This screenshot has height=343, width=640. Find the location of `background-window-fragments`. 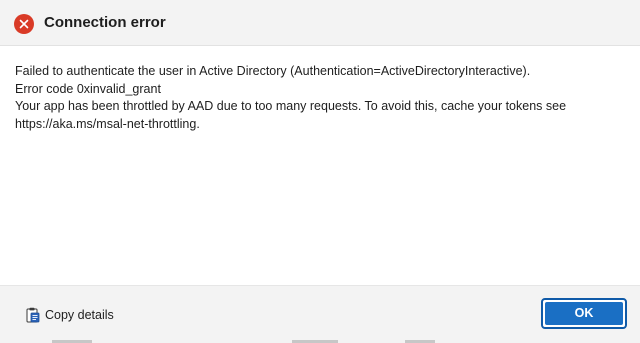

background-window-fragments is located at coordinates (320, 340).